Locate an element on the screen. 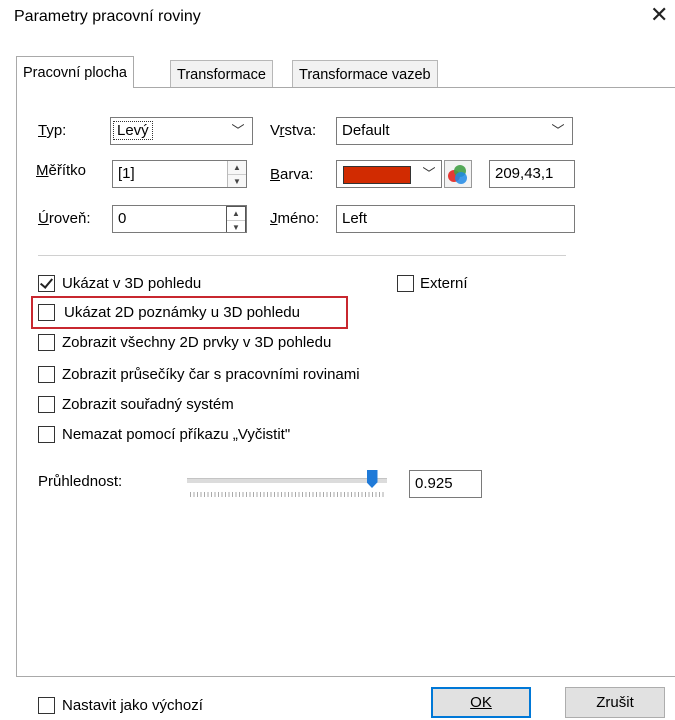  transparency-input: 0.925 is located at coordinates (445, 484).